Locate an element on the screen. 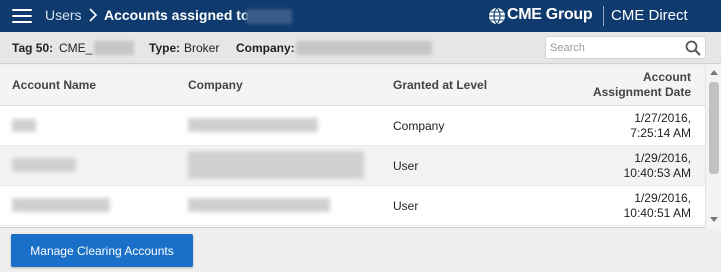 This screenshot has width=721, height=272. company-label: Company: is located at coordinates (265, 48).